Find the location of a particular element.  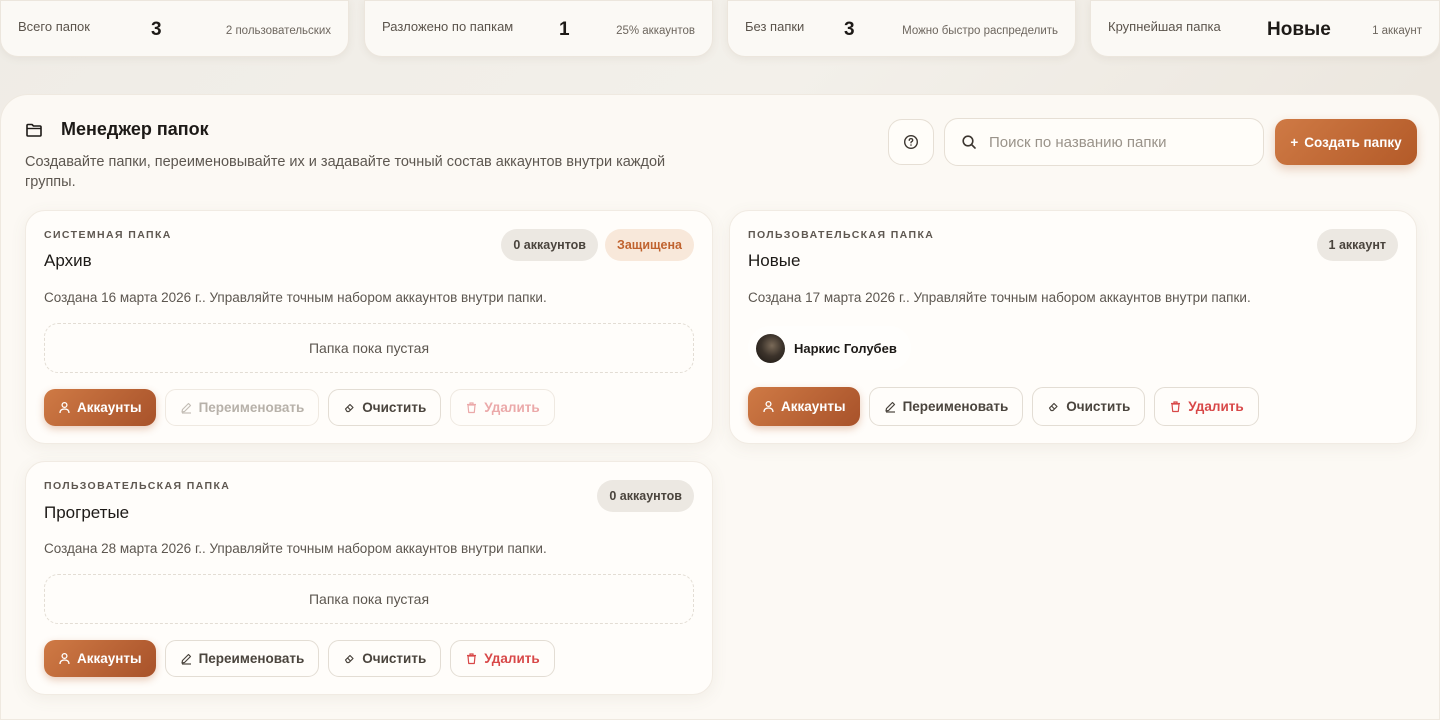

folder-name: Новые is located at coordinates (774, 260).